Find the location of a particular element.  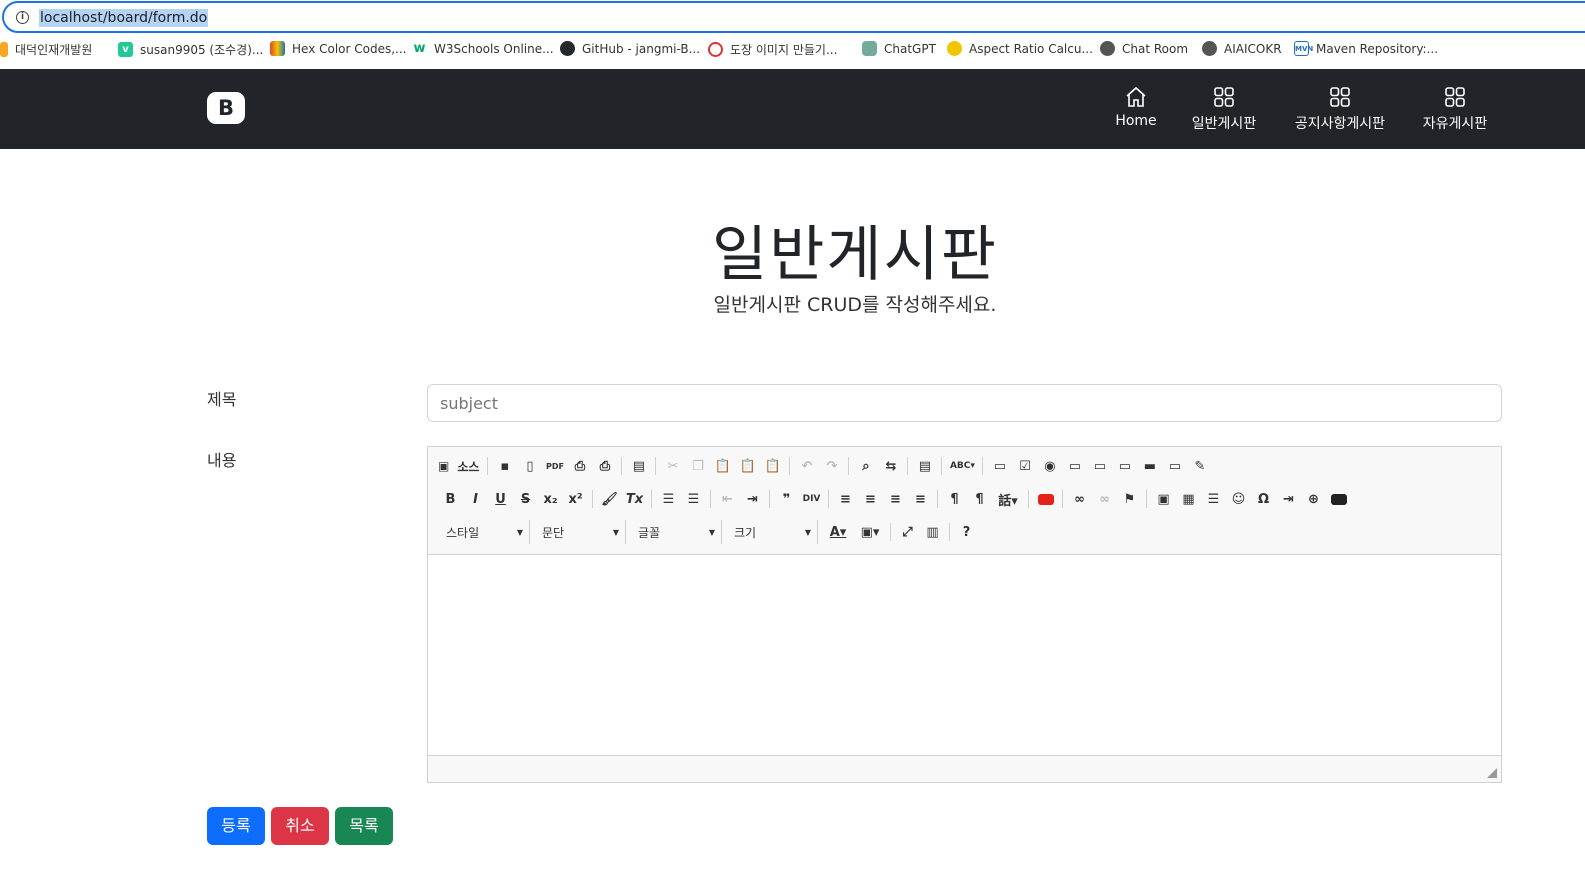

spellcheck-icon: ABC▾ is located at coordinates (962, 466).